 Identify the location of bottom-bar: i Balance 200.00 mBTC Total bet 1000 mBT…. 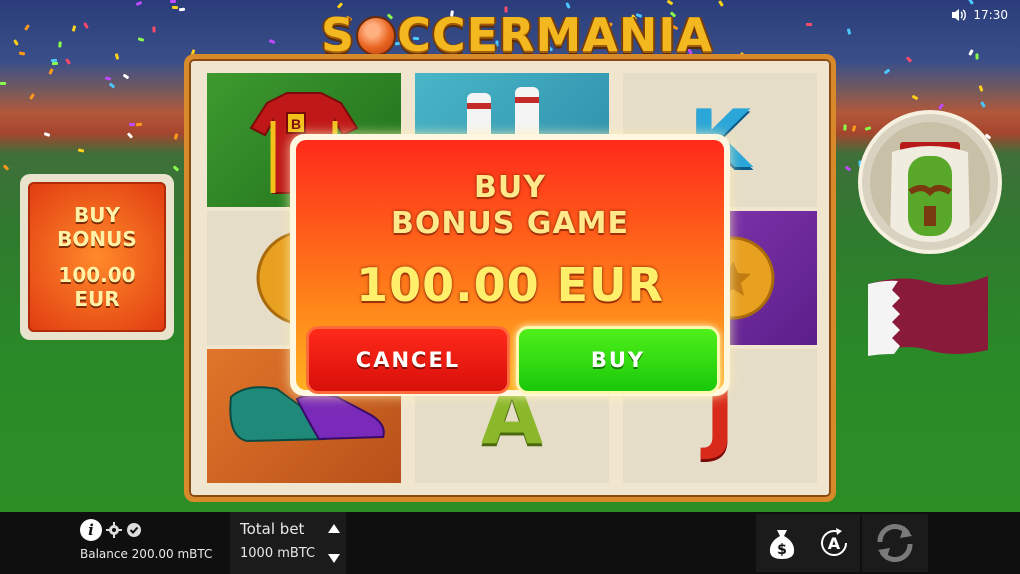
(510, 543).